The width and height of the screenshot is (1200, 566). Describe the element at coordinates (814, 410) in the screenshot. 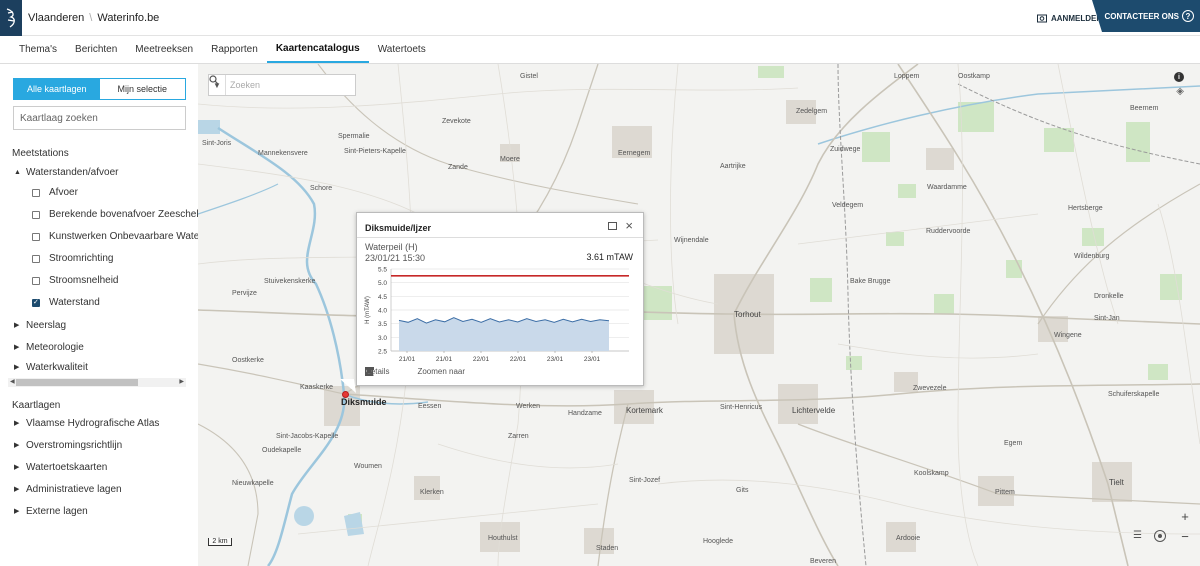

I see `map-city-label: Lichtervelde` at that location.